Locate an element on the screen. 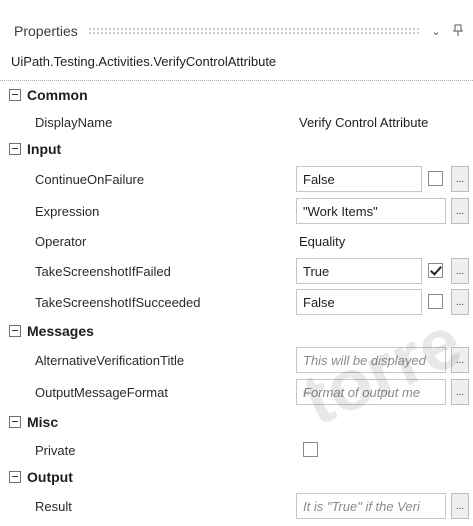 Image resolution: width=473 pixels, height=526 pixels. private-checkbox is located at coordinates (310, 449).